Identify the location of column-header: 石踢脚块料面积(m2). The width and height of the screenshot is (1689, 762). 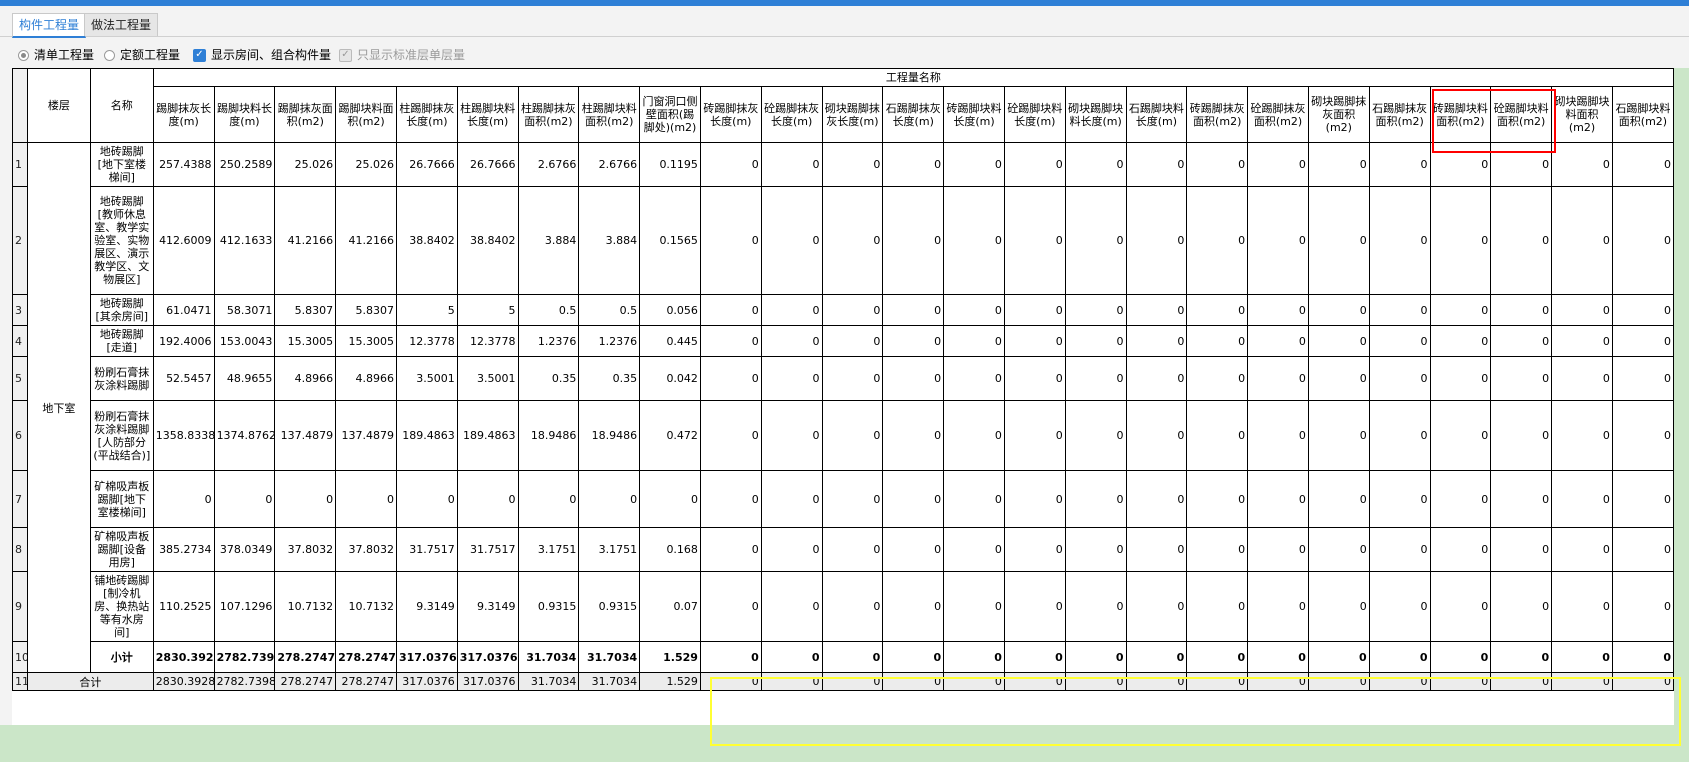
(1642, 114).